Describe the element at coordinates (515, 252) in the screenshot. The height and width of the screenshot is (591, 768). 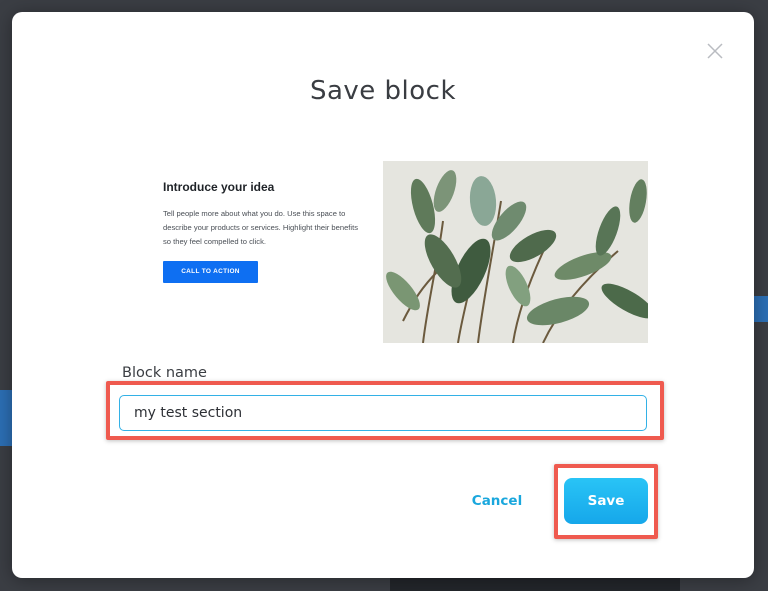
I see `plant-image` at that location.